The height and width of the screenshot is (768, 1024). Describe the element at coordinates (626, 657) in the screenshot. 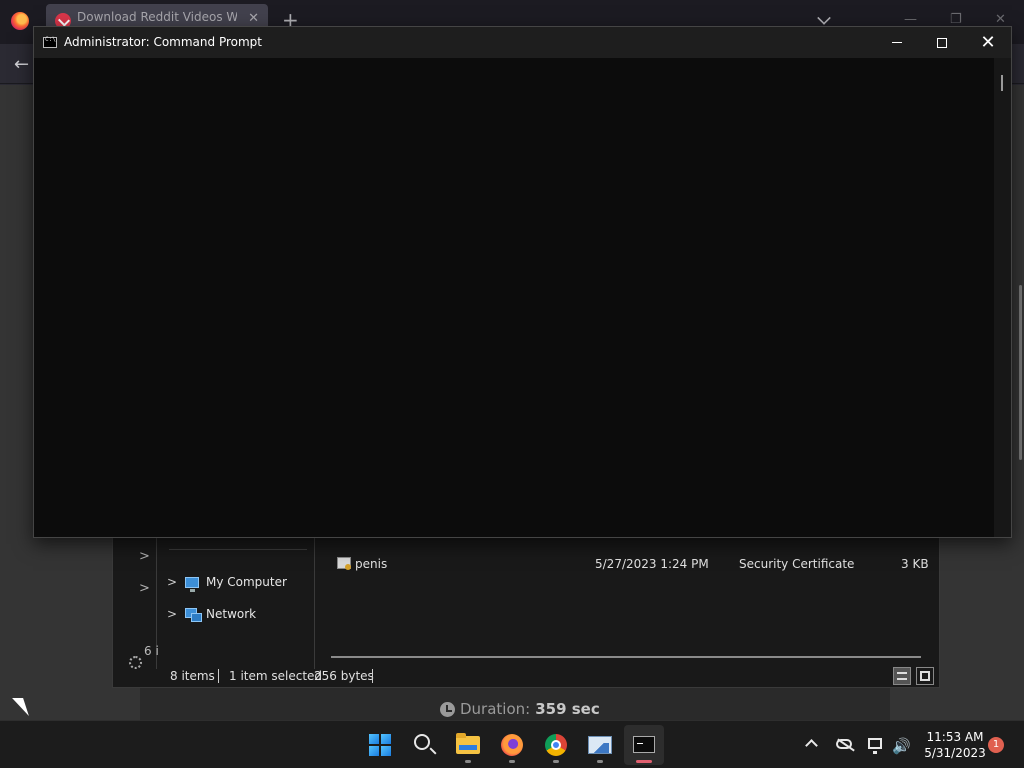

I see `horizontal-scrollbar` at that location.